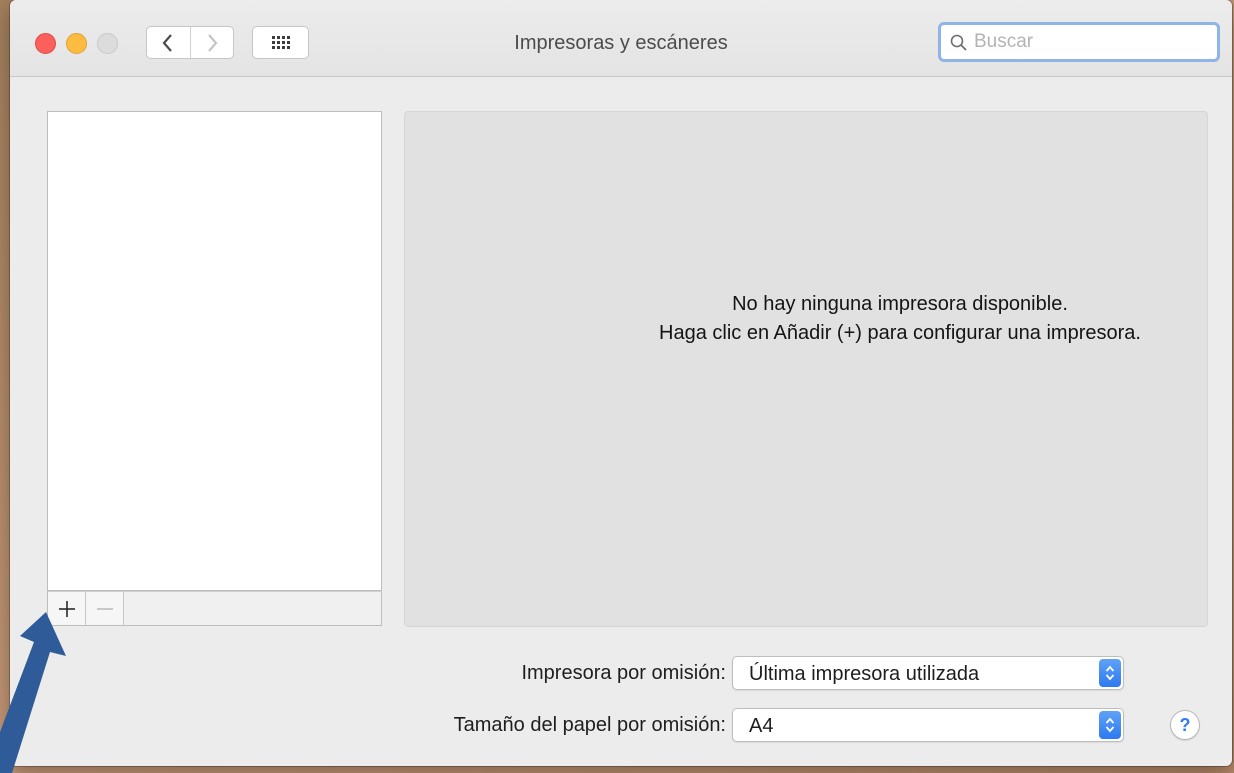 The image size is (1234, 773). I want to click on printer-list-toolbar, so click(214, 608).